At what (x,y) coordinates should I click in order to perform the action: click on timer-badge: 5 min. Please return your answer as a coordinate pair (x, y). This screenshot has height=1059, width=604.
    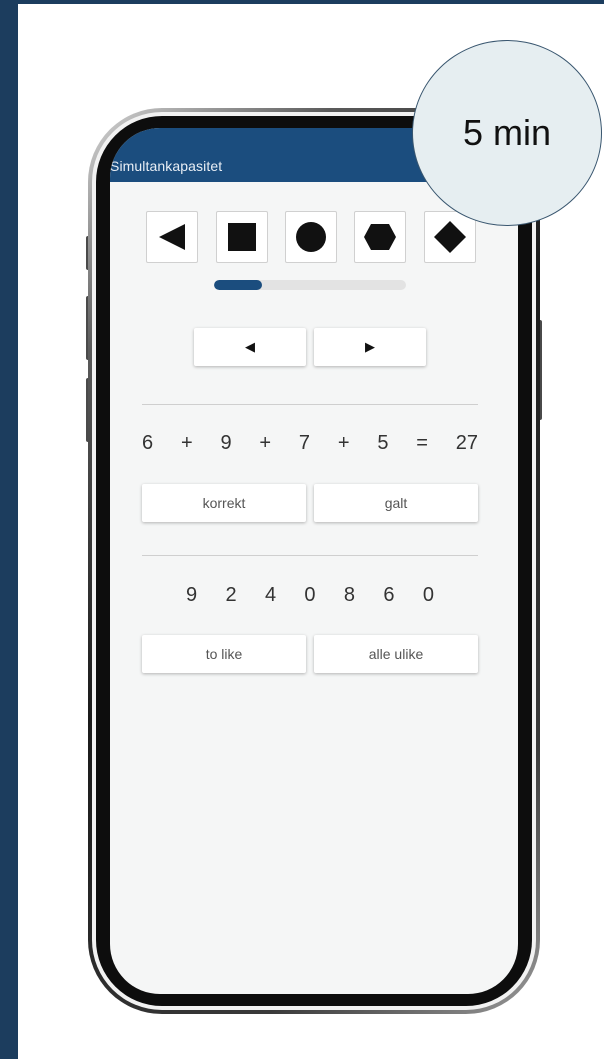
    Looking at the image, I should click on (507, 133).